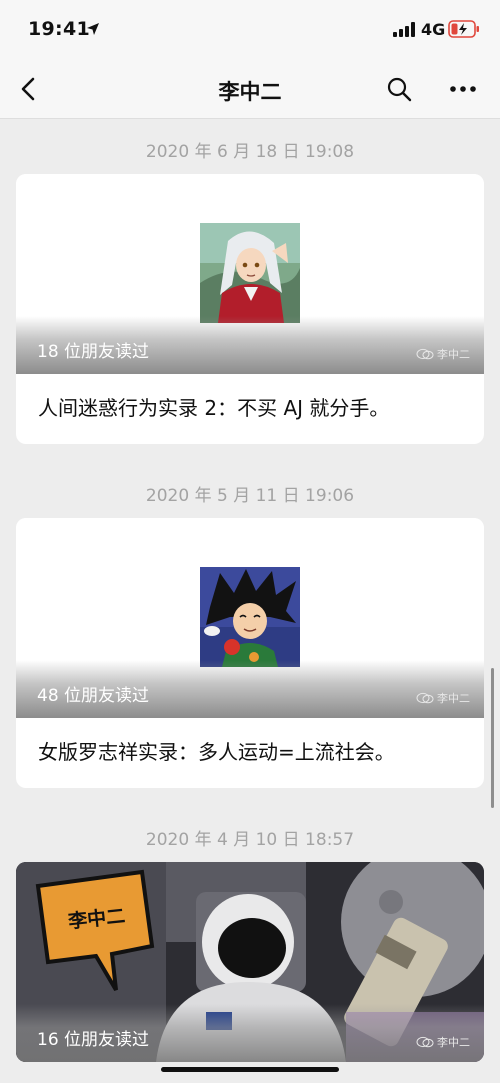 This screenshot has height=1083, width=500. What do you see at coordinates (250, 409) in the screenshot?
I see `article-title: 人间迷惑行为实录 2：不买 AJ 就分手。` at bounding box center [250, 409].